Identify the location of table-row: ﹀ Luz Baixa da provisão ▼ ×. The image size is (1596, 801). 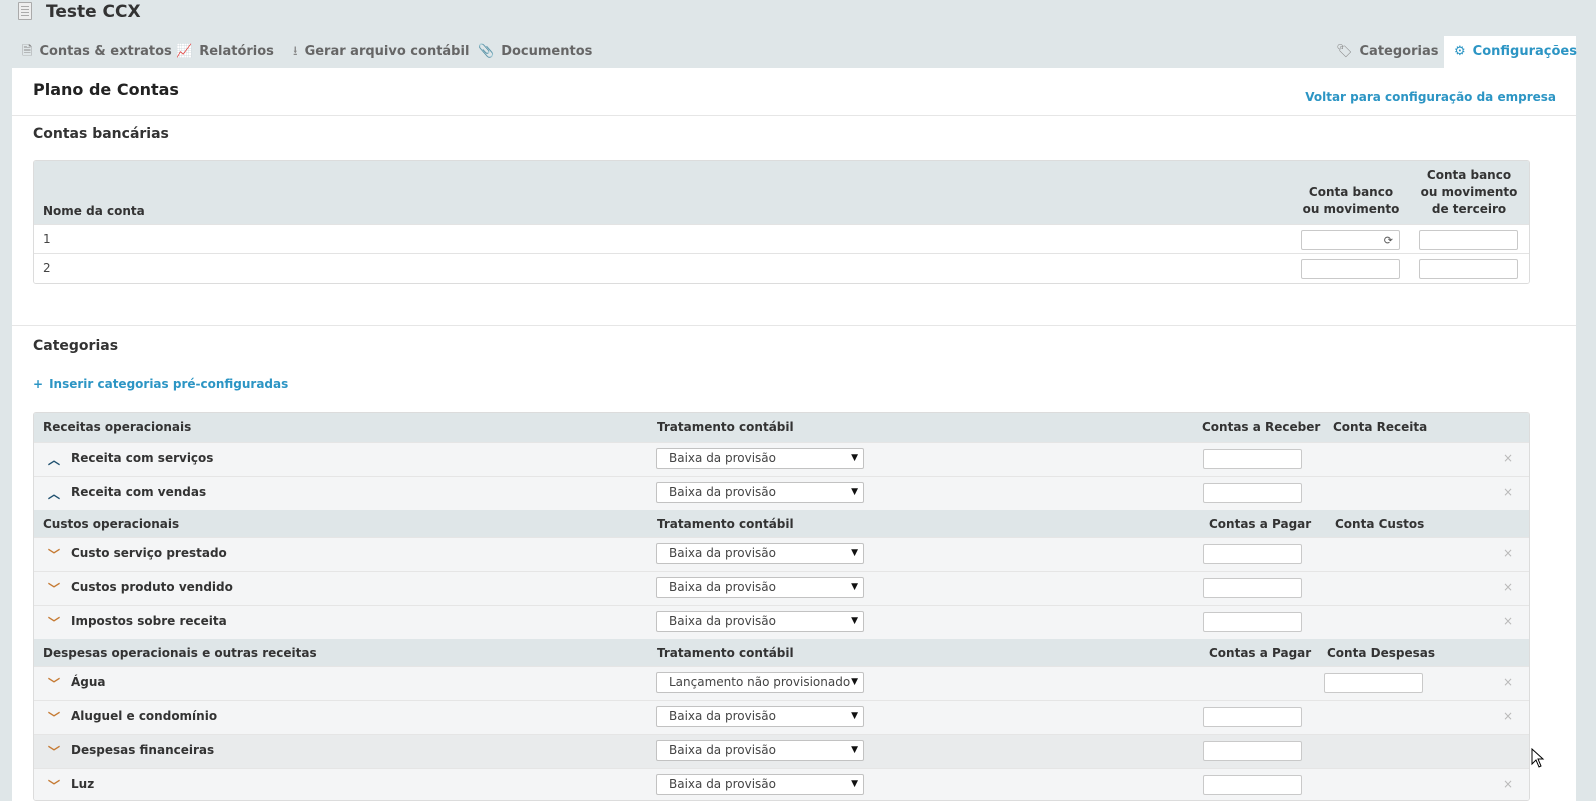
(781, 784).